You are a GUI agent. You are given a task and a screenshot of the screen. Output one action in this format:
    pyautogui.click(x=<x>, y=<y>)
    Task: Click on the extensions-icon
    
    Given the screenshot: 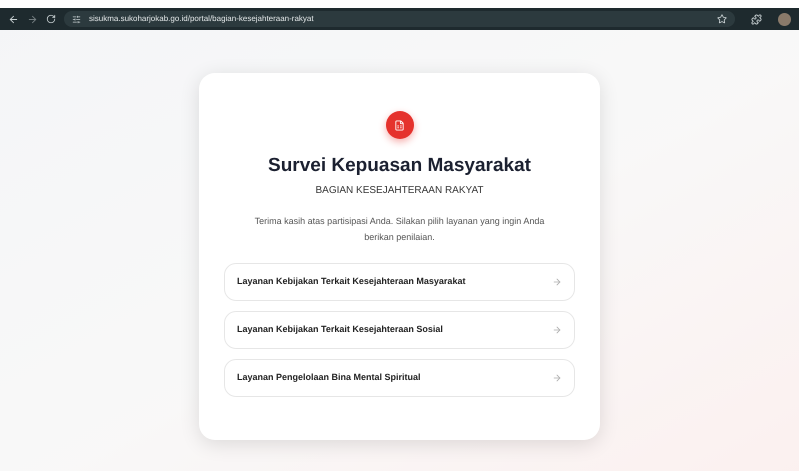 What is the action you would take?
    pyautogui.click(x=756, y=19)
    